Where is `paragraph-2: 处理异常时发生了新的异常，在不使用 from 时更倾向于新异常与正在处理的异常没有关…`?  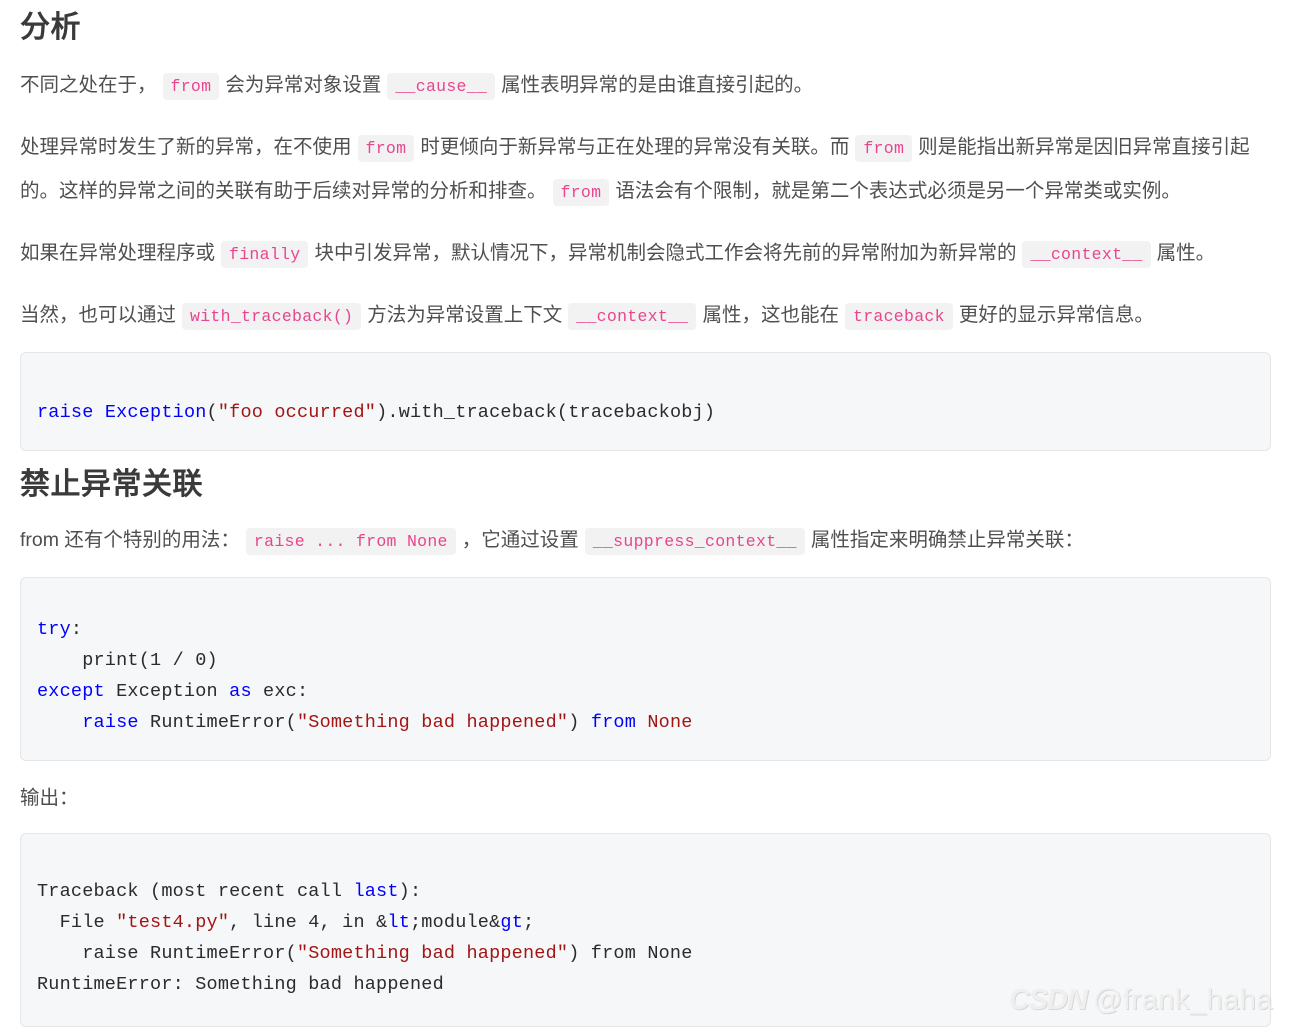
paragraph-2: 处理异常时发生了新的异常，在不使用 from 时更倾向于新异常与正在处理的异常没有关… is located at coordinates (645, 170).